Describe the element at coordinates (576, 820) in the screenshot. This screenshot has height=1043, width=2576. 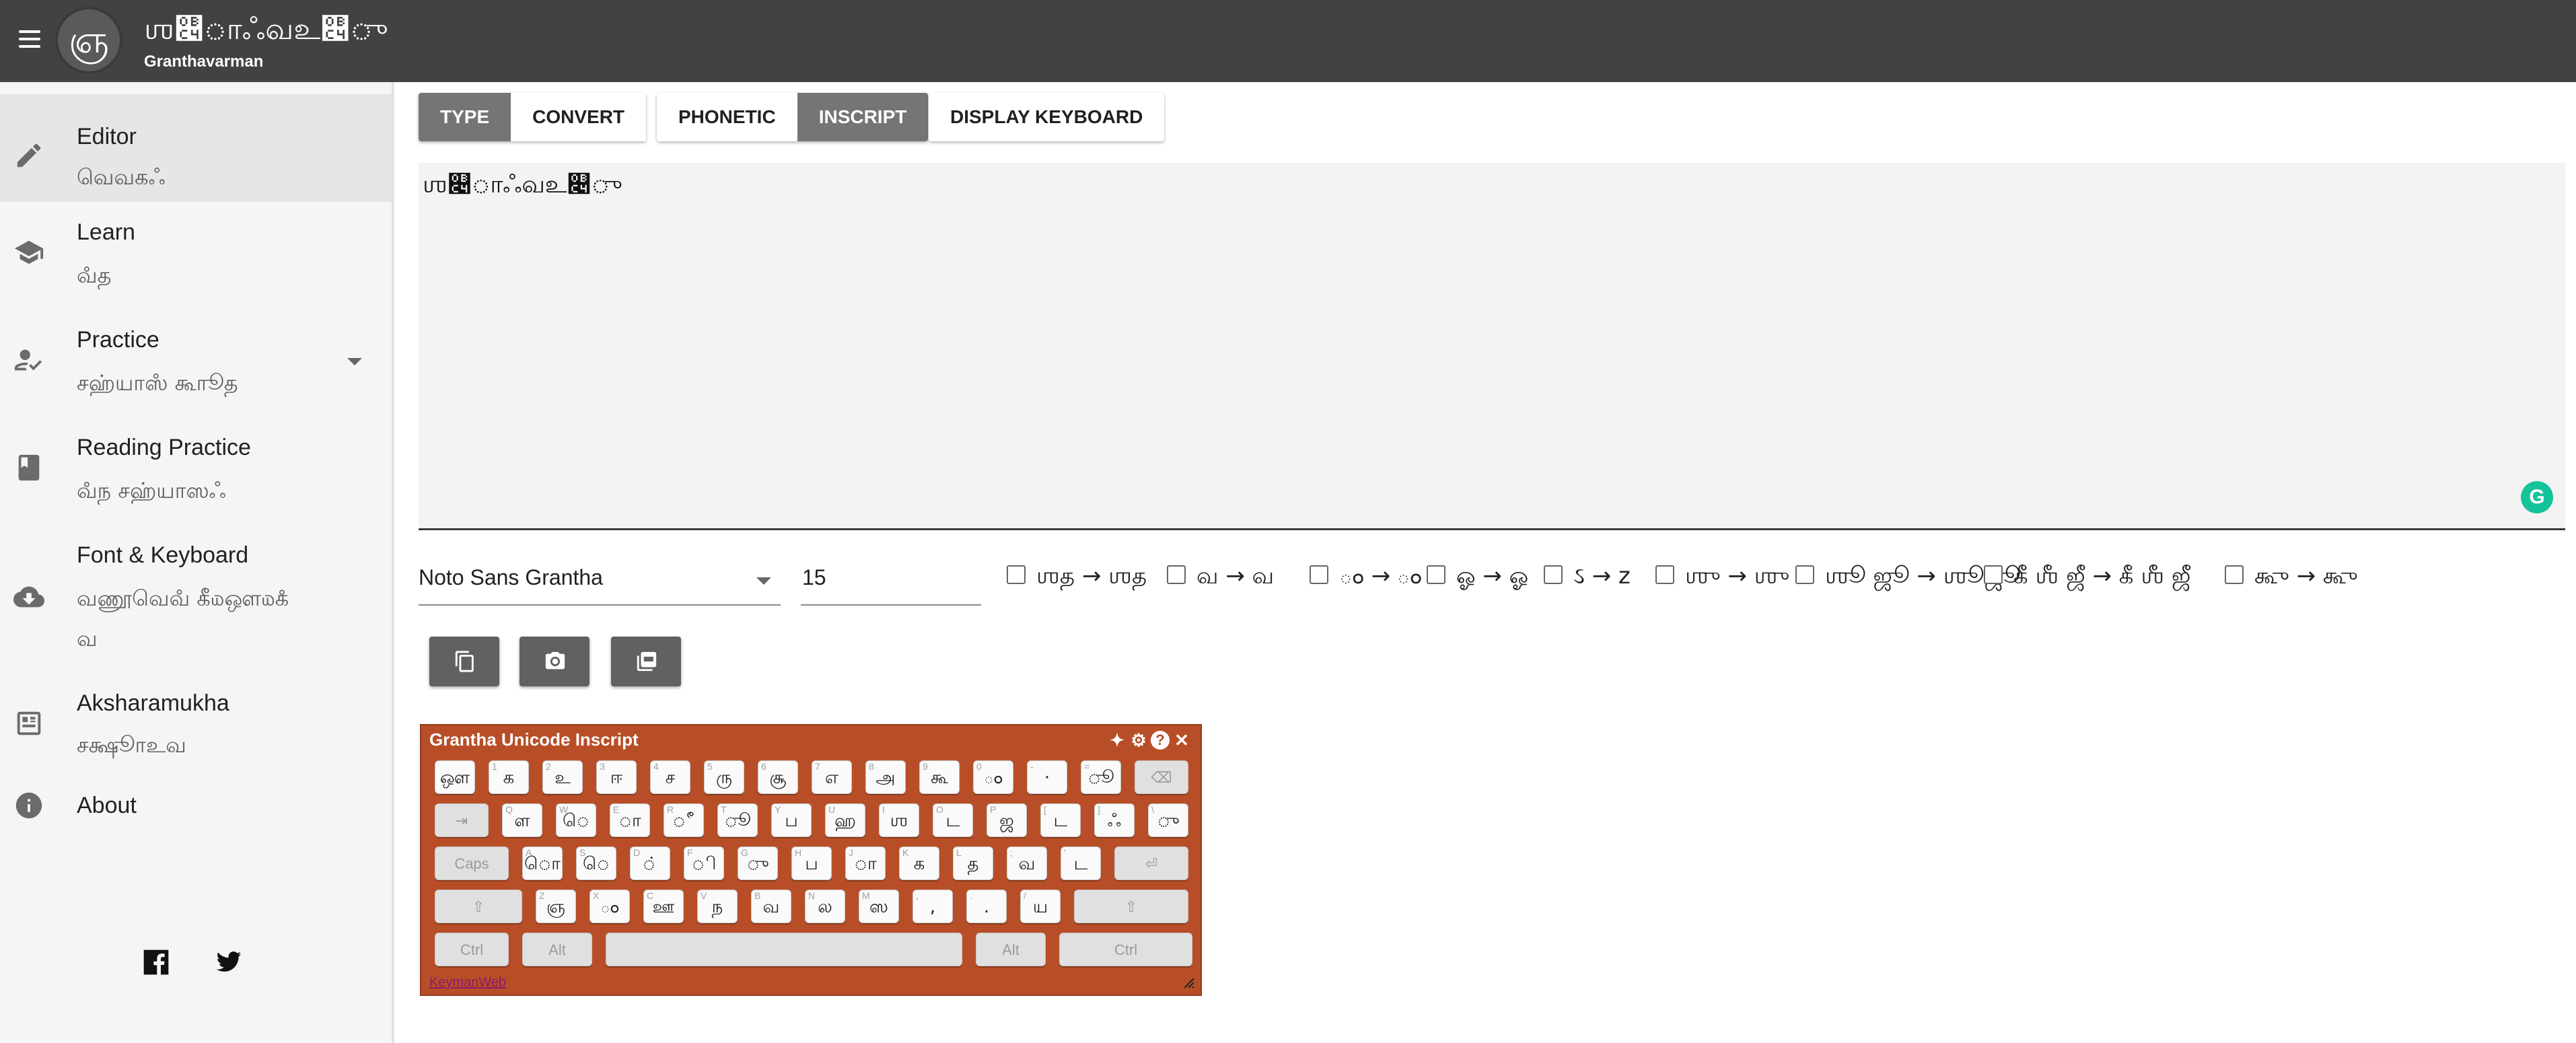
I see `keyboard-key: Wெ` at that location.